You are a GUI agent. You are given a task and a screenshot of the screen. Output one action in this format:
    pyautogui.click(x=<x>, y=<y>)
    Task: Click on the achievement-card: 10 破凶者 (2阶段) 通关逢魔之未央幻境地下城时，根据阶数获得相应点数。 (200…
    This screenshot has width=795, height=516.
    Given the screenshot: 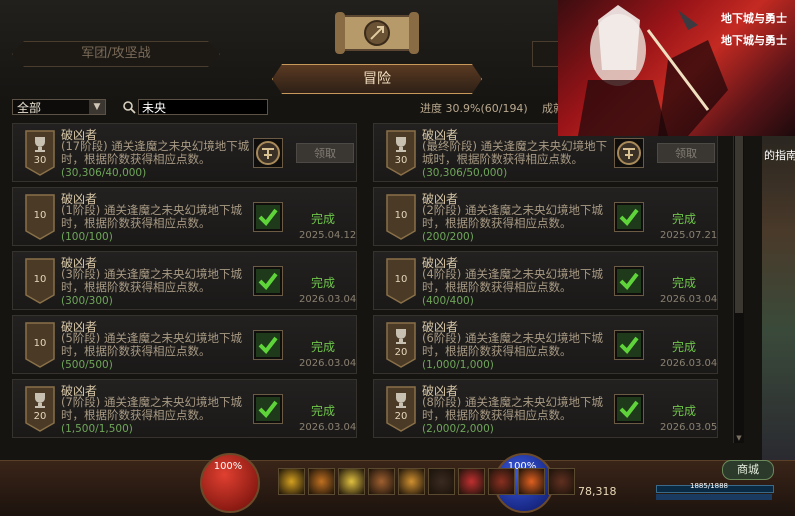 What is the action you would take?
    pyautogui.click(x=545, y=216)
    